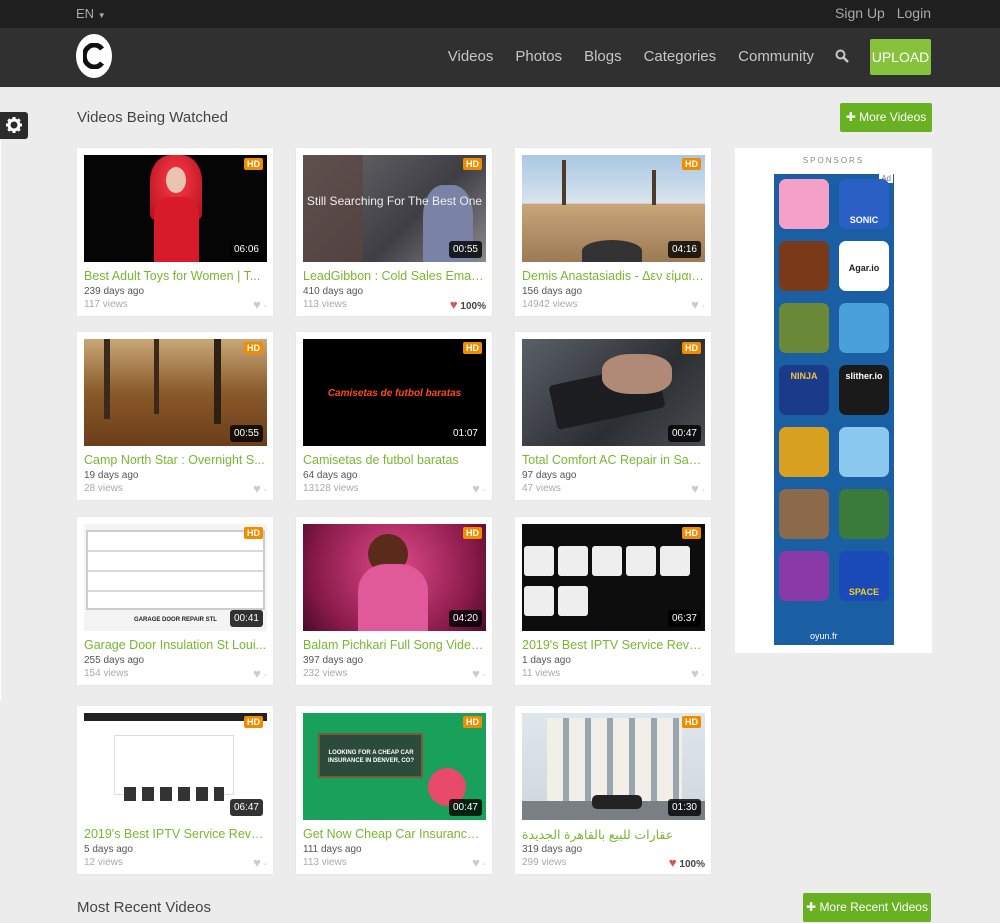 This screenshot has width=1000, height=923. Describe the element at coordinates (864, 390) in the screenshot. I see `game-tile: slither.io` at that location.